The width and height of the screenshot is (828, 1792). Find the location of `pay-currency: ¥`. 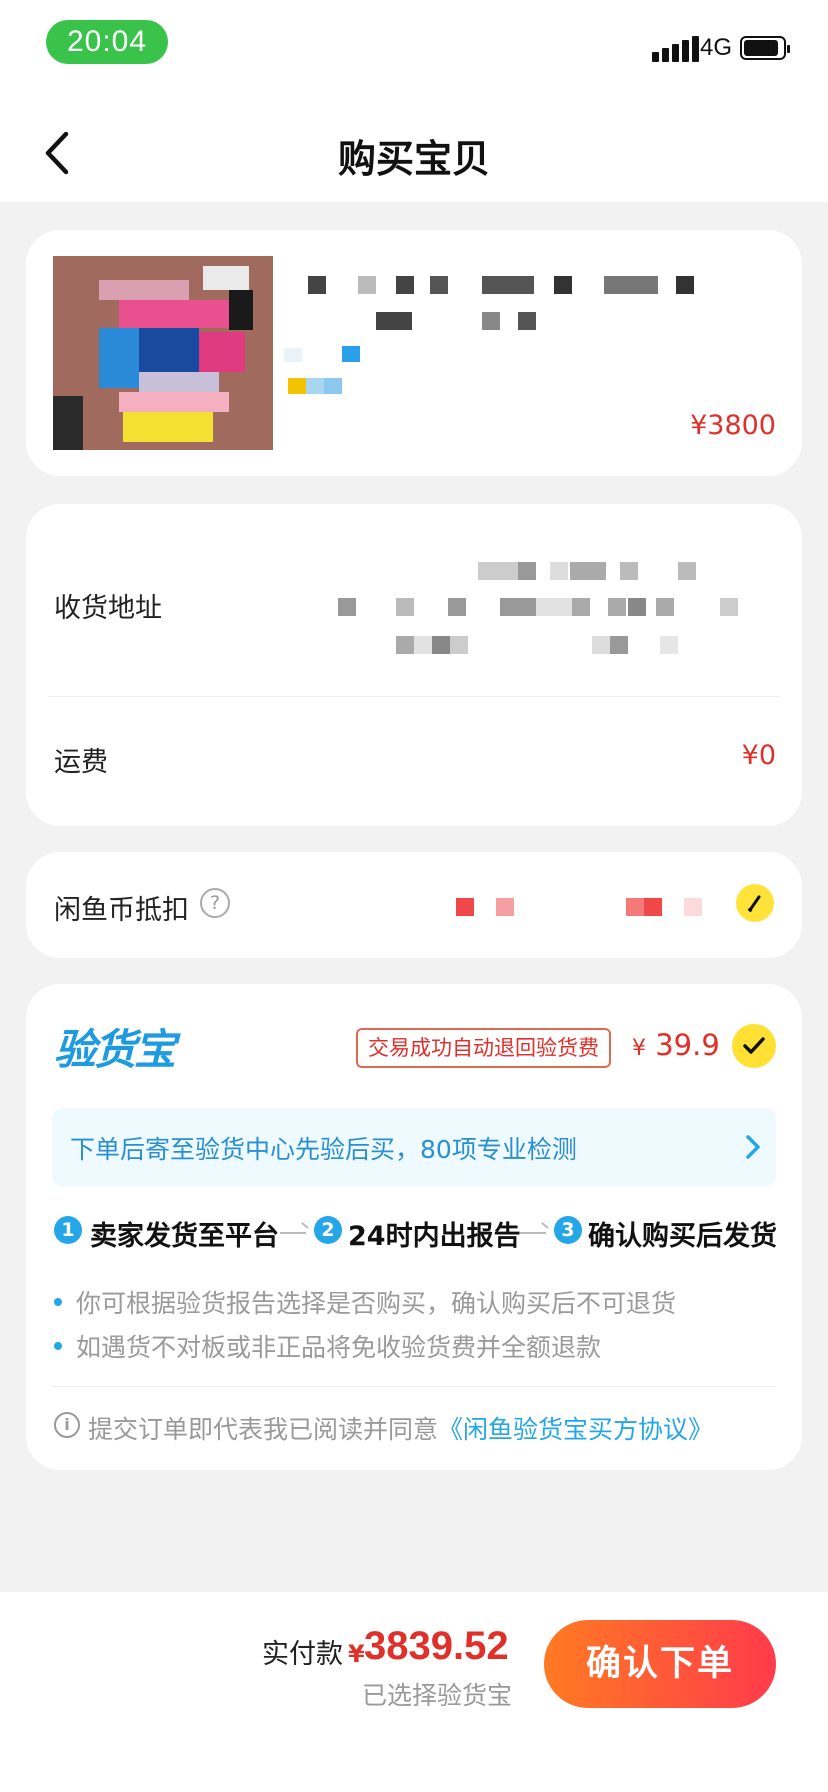

pay-currency: ¥ is located at coordinates (356, 1654).